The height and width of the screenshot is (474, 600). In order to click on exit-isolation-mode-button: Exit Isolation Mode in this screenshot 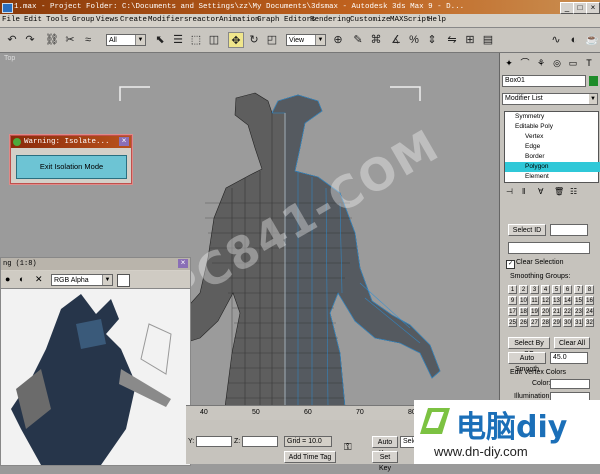, I will do `click(71, 167)`.